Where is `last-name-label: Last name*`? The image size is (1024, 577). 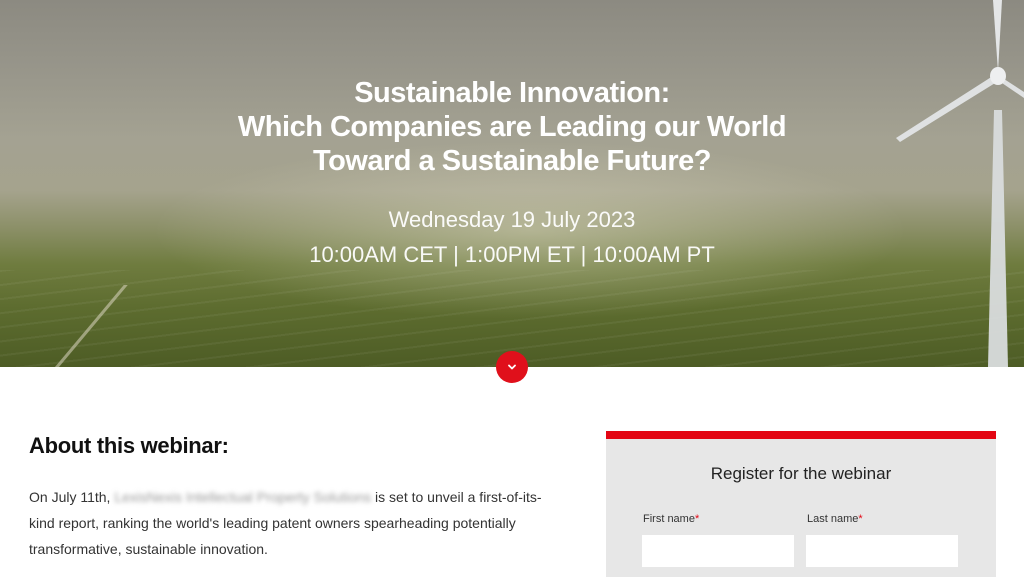 last-name-label: Last name* is located at coordinates (835, 519).